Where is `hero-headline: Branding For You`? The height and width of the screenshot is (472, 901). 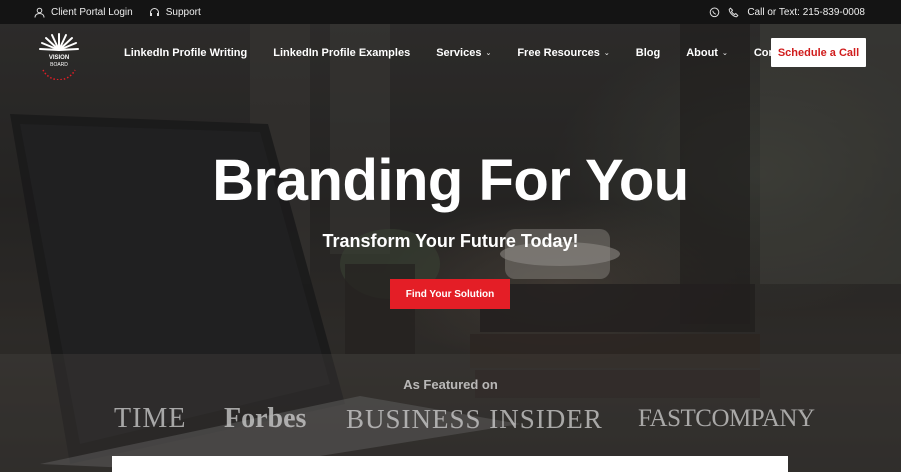
hero-headline: Branding For You is located at coordinates (450, 180).